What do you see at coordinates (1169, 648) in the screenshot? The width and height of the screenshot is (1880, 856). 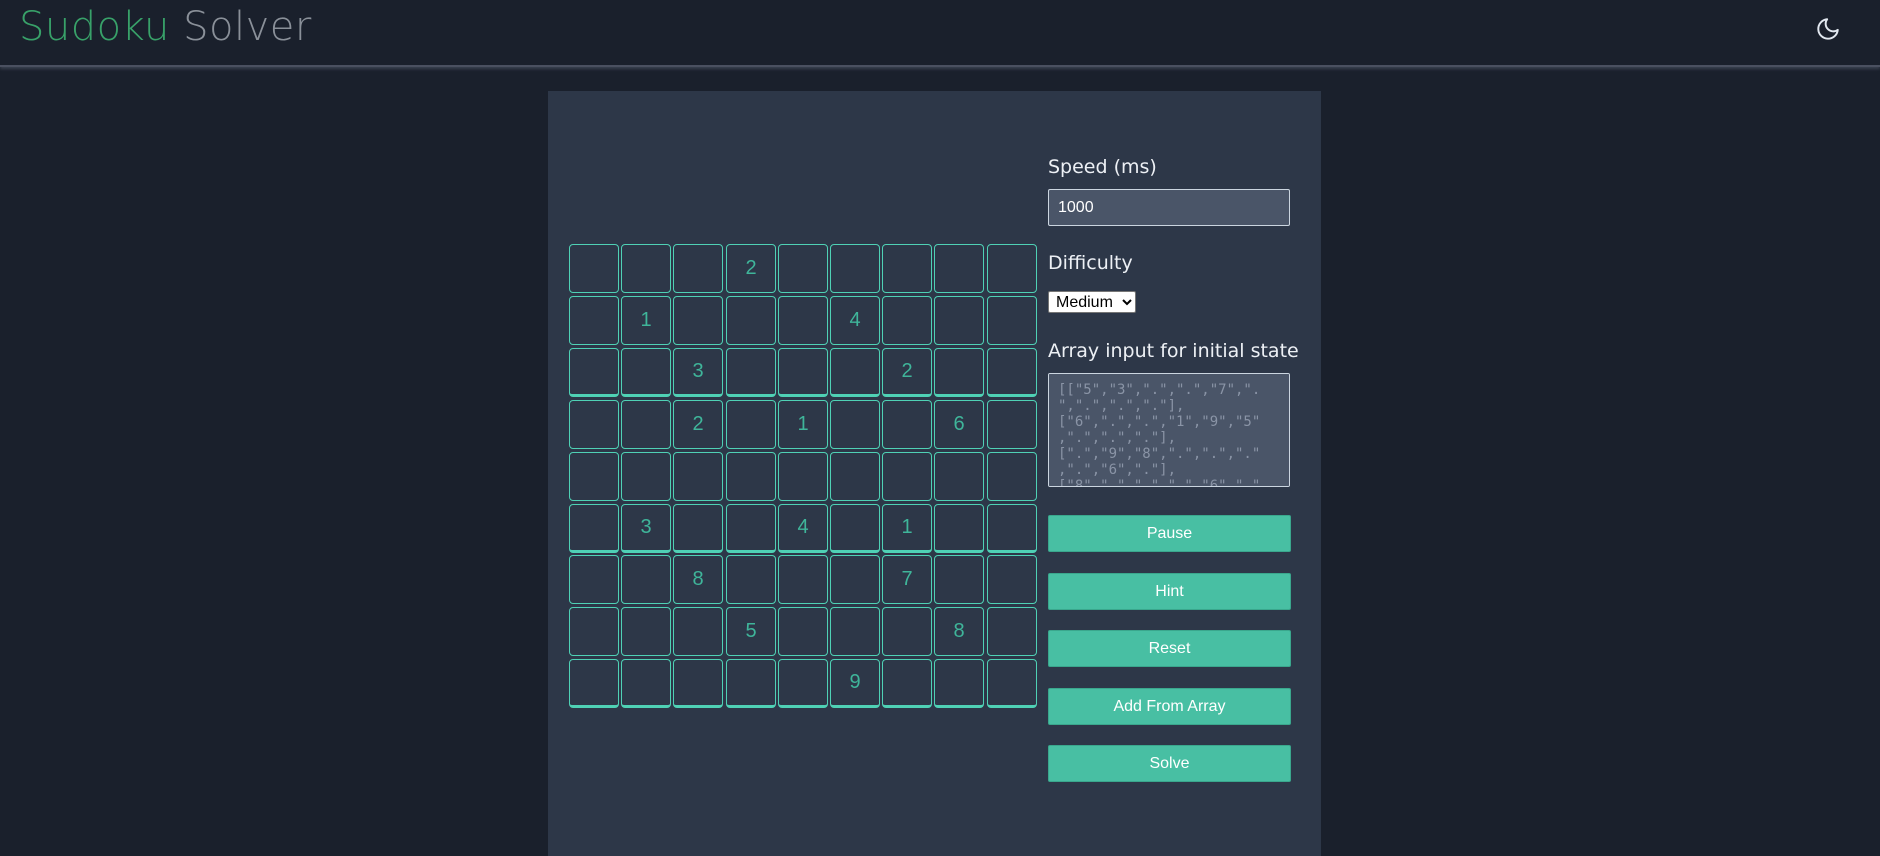 I see `reset-button: Reset` at bounding box center [1169, 648].